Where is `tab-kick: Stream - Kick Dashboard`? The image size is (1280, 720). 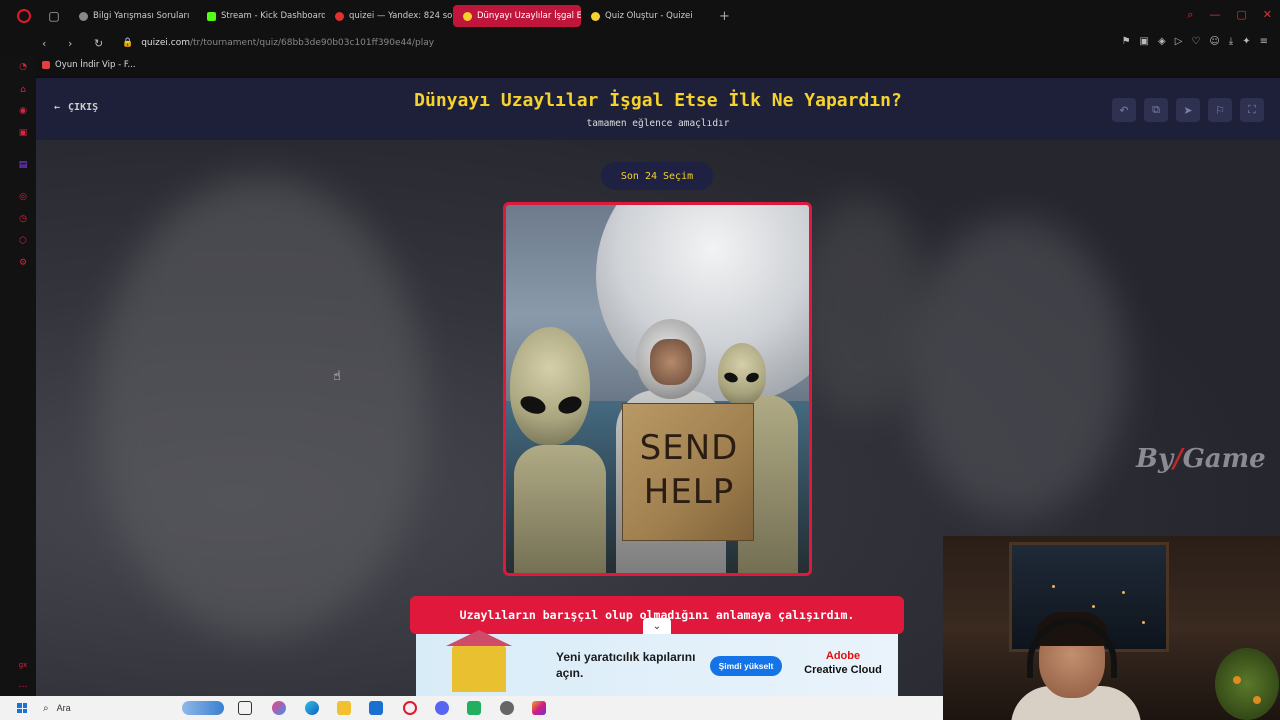
tab-kick: Stream - Kick Dashboard is located at coordinates (261, 16).